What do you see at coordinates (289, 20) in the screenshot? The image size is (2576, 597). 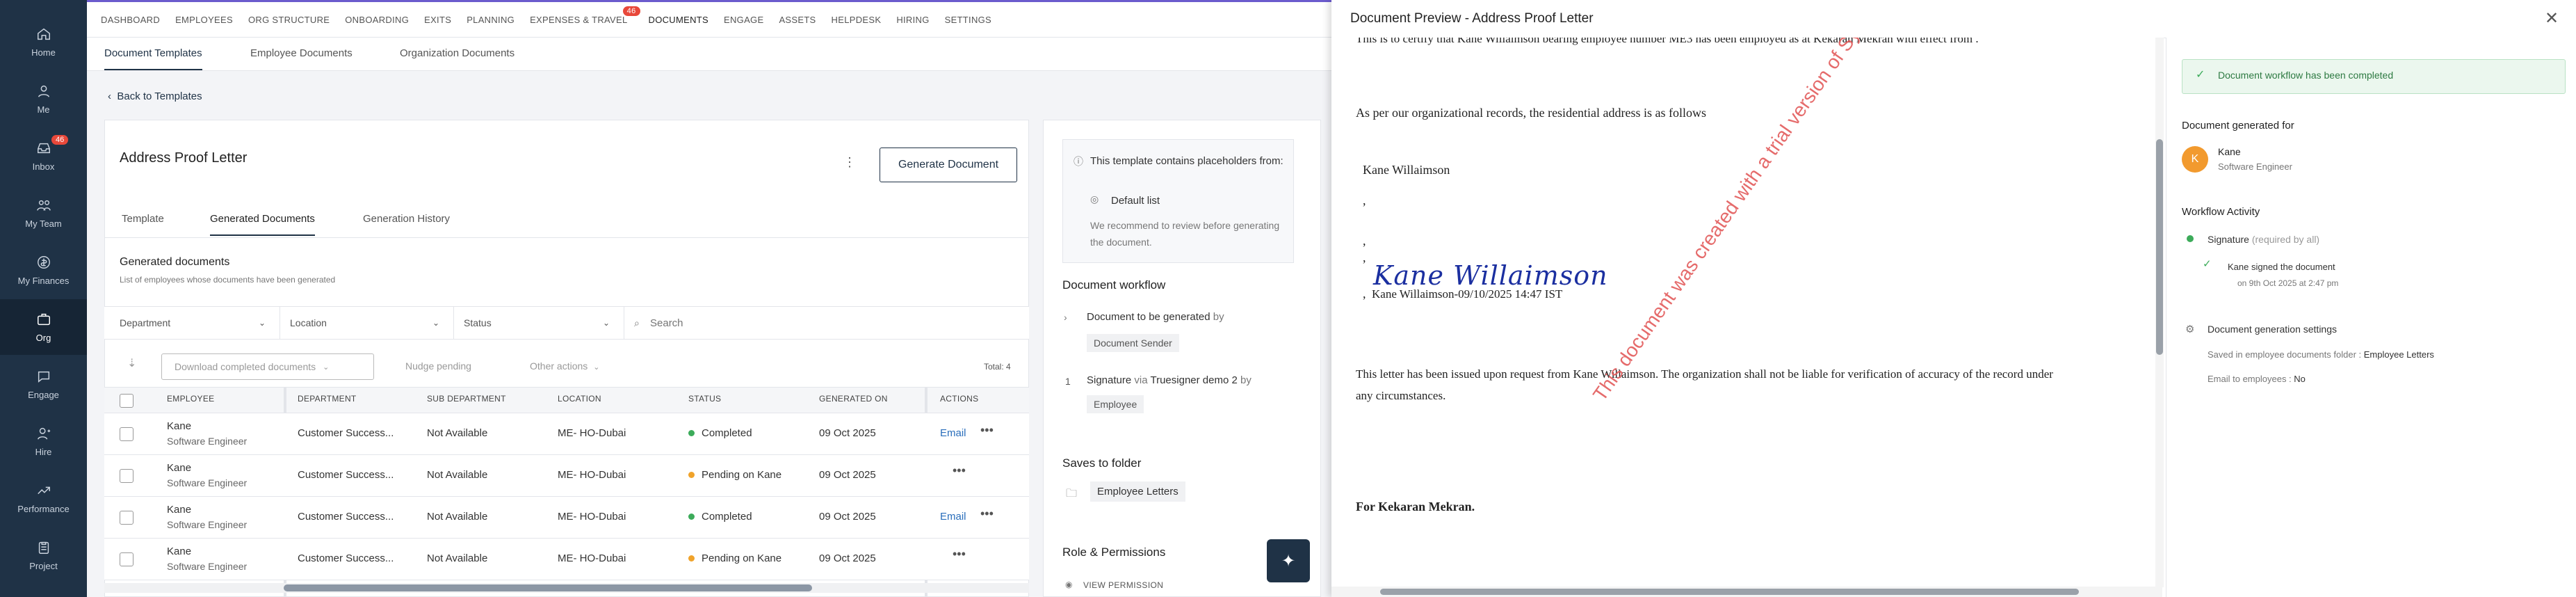 I see `topnav-org-structure: ORG STRUCTURE` at bounding box center [289, 20].